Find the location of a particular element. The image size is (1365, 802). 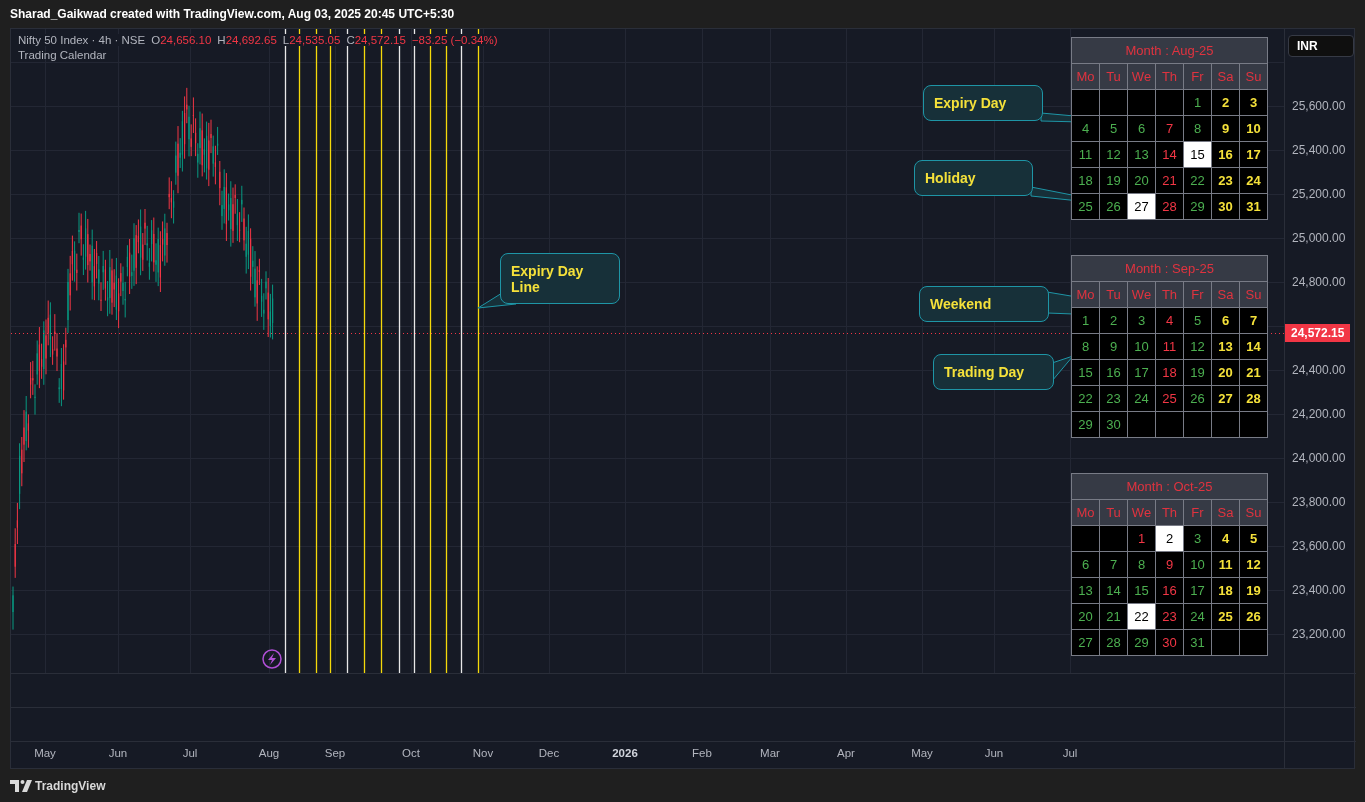

indicator-title: Trading Calendar is located at coordinates (258, 55).